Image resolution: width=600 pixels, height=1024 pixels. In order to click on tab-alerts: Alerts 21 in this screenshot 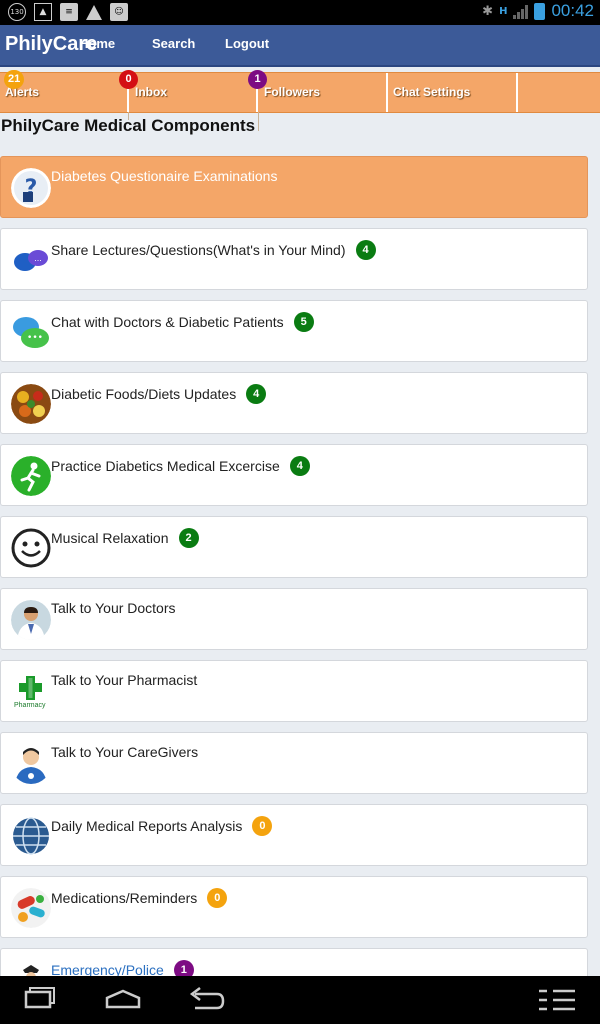, I will do `click(64, 91)`.